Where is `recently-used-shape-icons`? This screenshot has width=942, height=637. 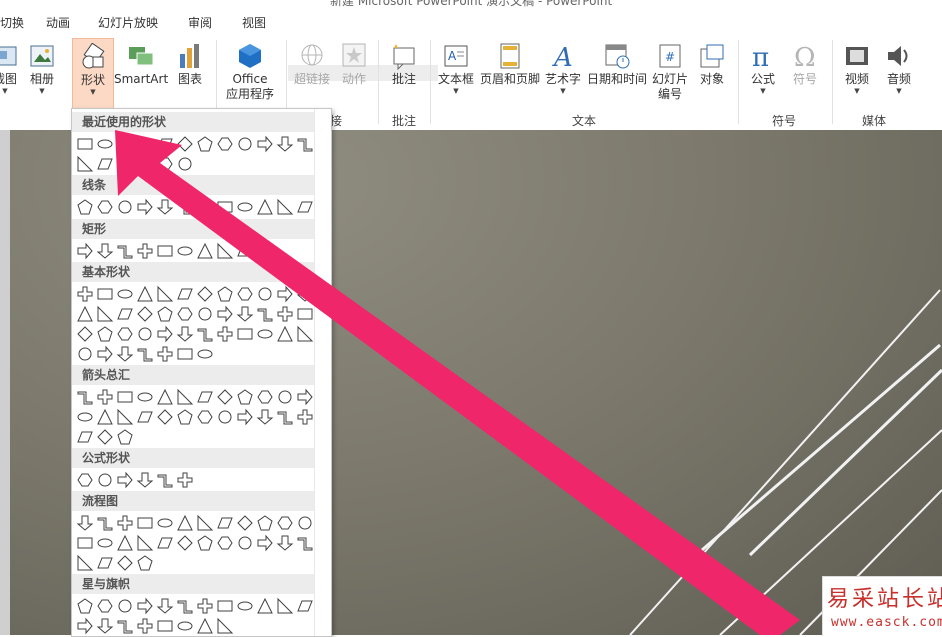
recently-used-shape-icons is located at coordinates (196, 144).